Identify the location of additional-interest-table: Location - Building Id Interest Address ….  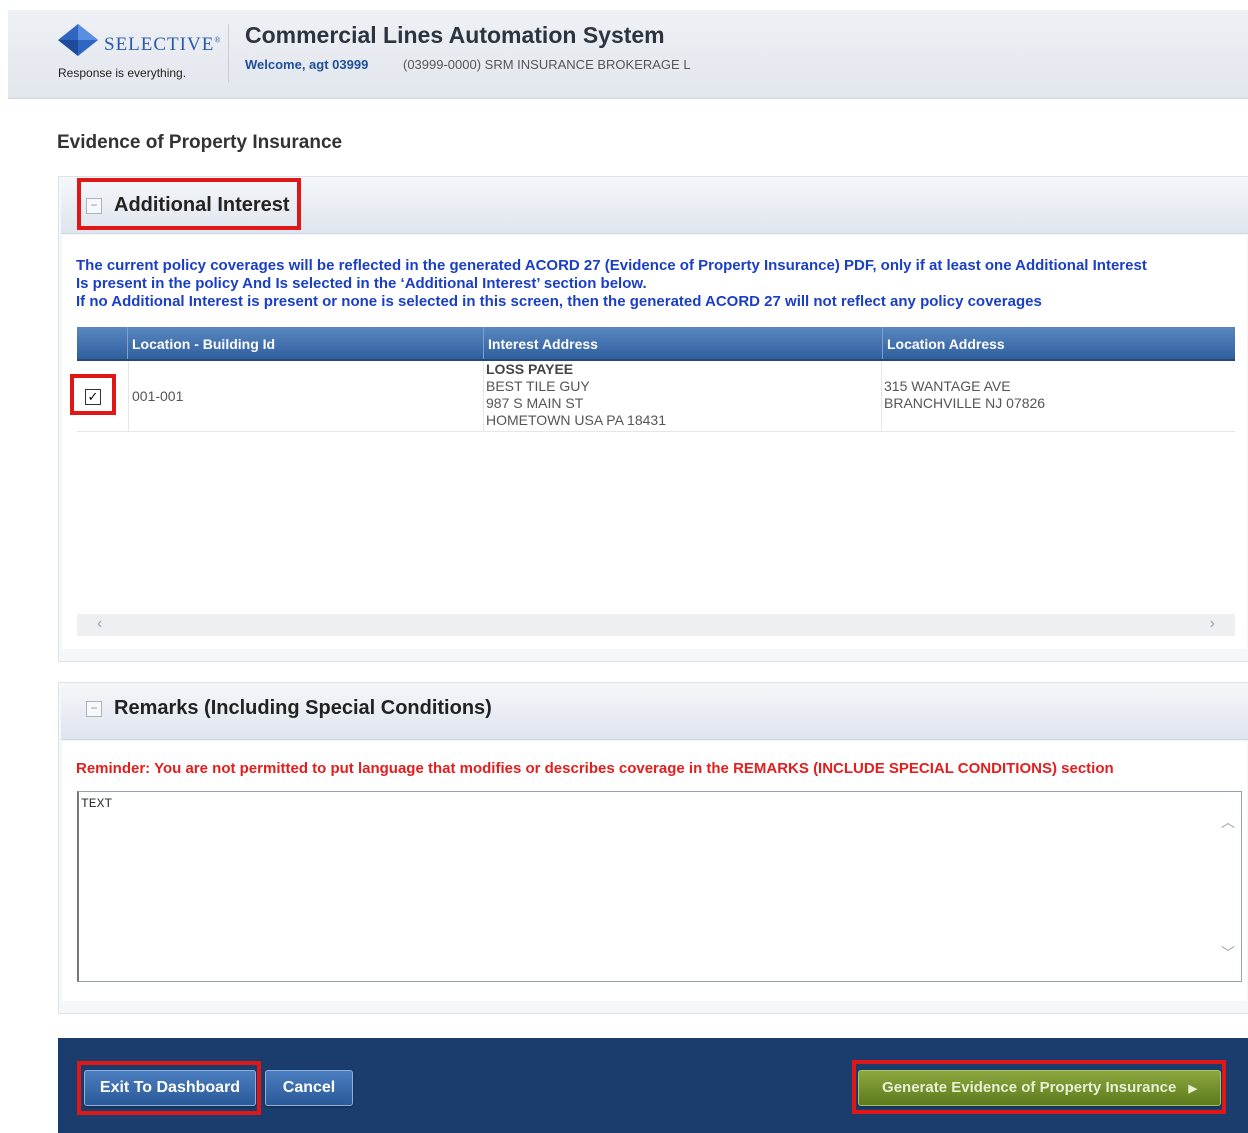
(656, 379).